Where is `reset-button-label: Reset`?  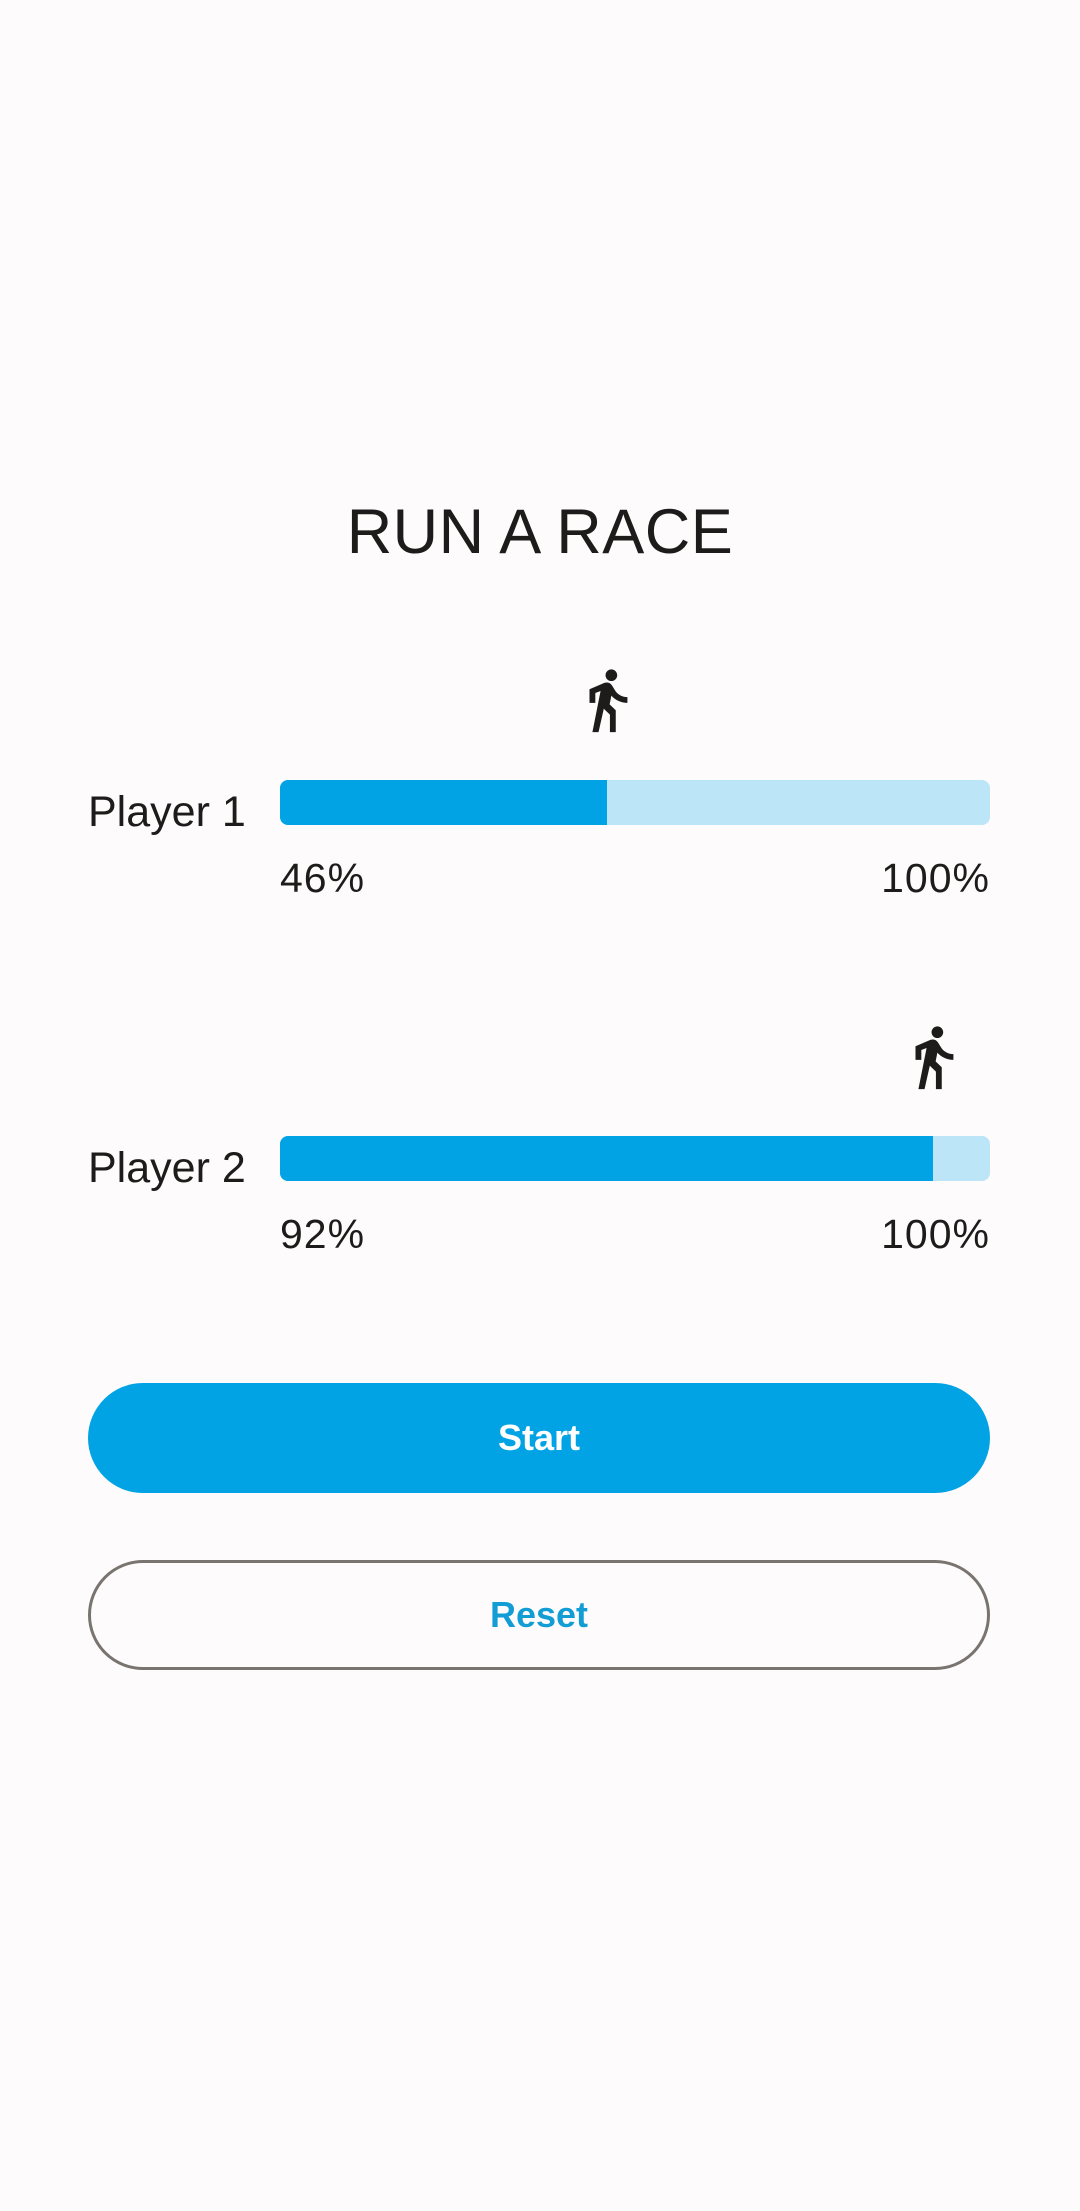 reset-button-label: Reset is located at coordinates (539, 1614).